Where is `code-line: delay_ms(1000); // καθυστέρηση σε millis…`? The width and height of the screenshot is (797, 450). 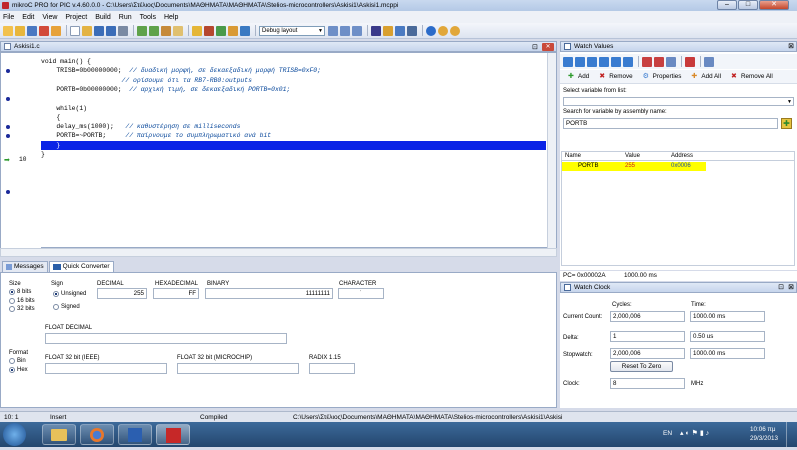 code-line: delay_ms(1000); // καθυστέρηση σε millis… is located at coordinates (293, 126).